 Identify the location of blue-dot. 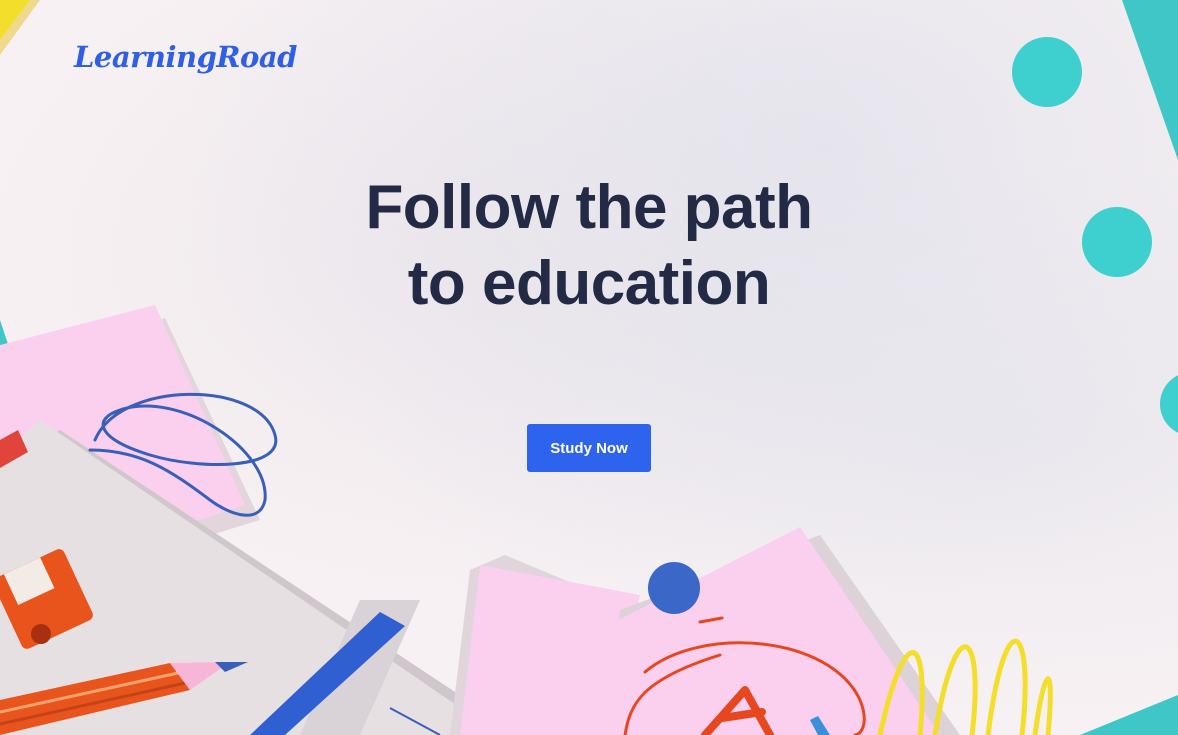
(674, 588).